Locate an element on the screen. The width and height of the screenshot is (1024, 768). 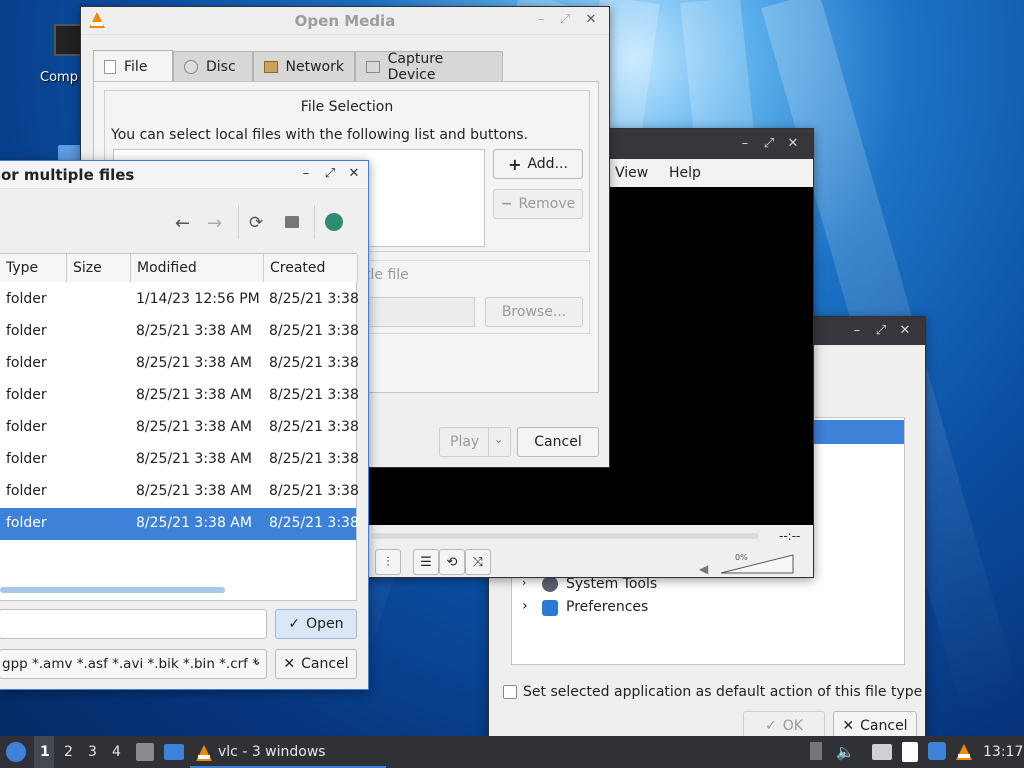
cancel-label: Cancel is located at coordinates (558, 442).